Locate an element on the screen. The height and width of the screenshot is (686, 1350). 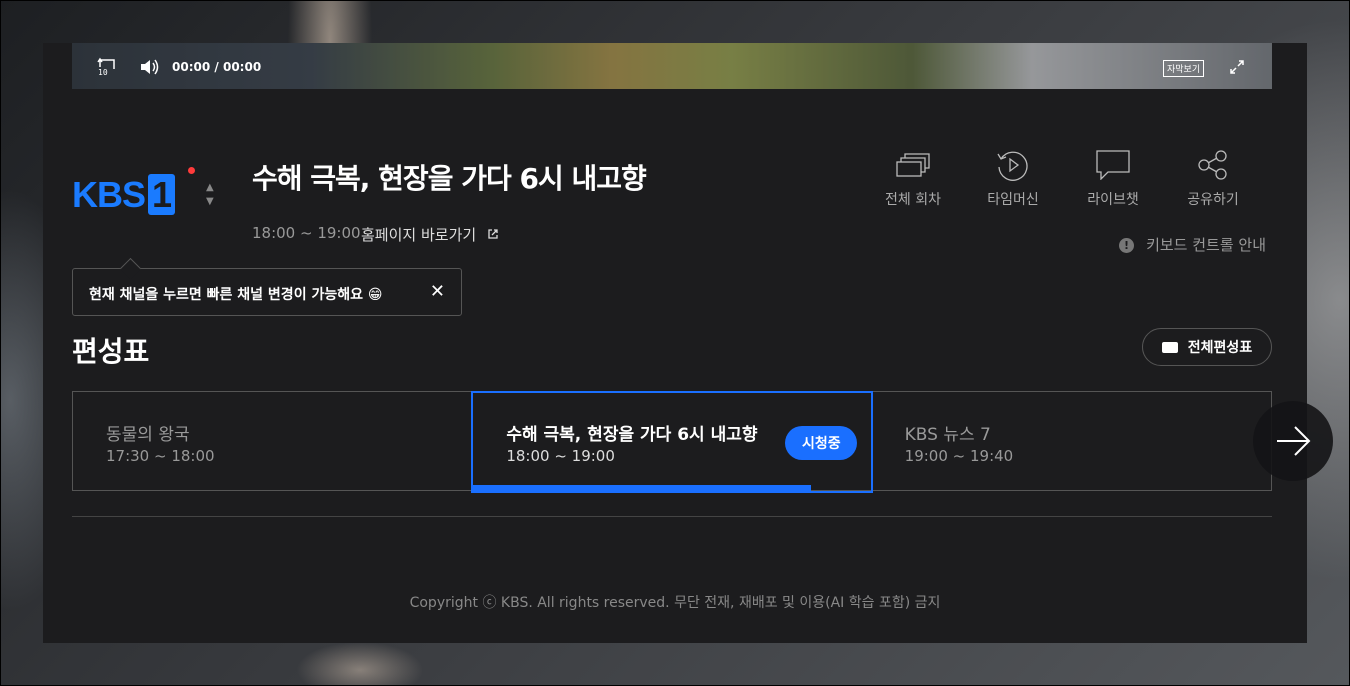
timemachine-icon is located at coordinates (1013, 165).